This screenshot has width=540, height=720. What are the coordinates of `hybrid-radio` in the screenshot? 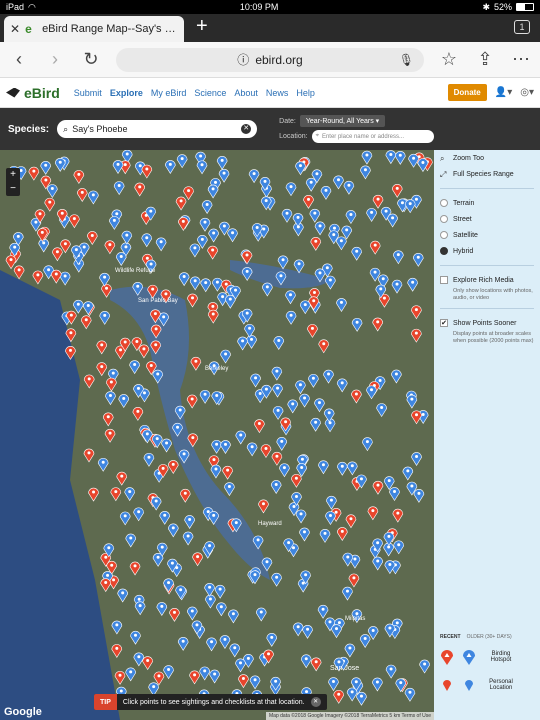 It's located at (444, 251).